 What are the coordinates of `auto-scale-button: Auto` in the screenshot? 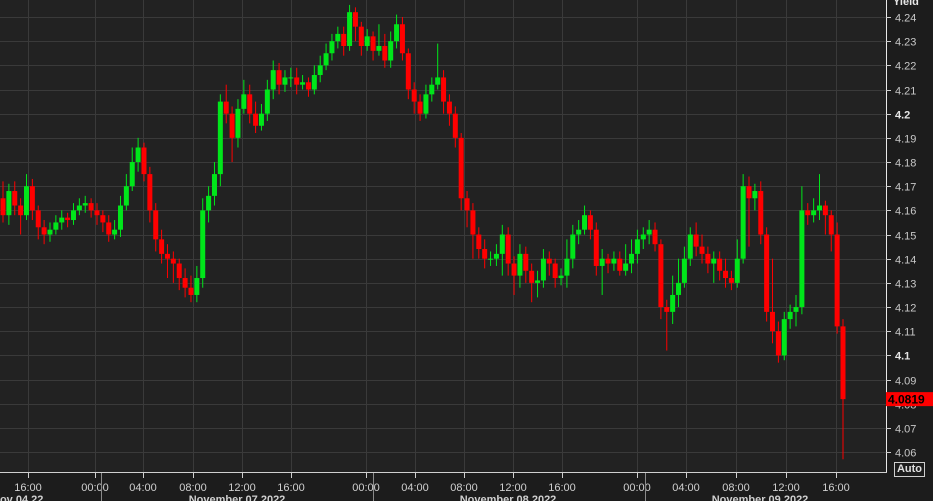 It's located at (909, 469).